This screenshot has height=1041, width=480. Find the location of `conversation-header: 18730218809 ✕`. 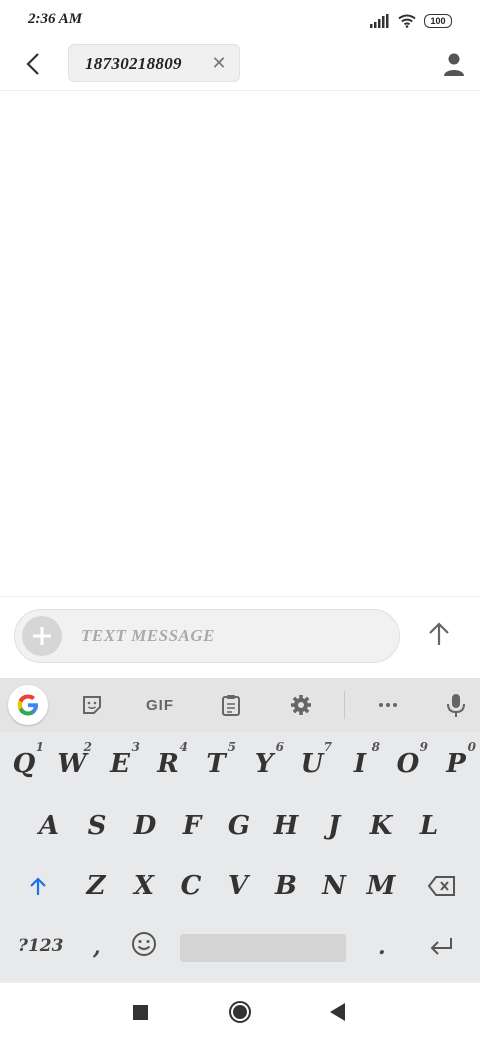

conversation-header: 18730218809 ✕ is located at coordinates (240, 66).